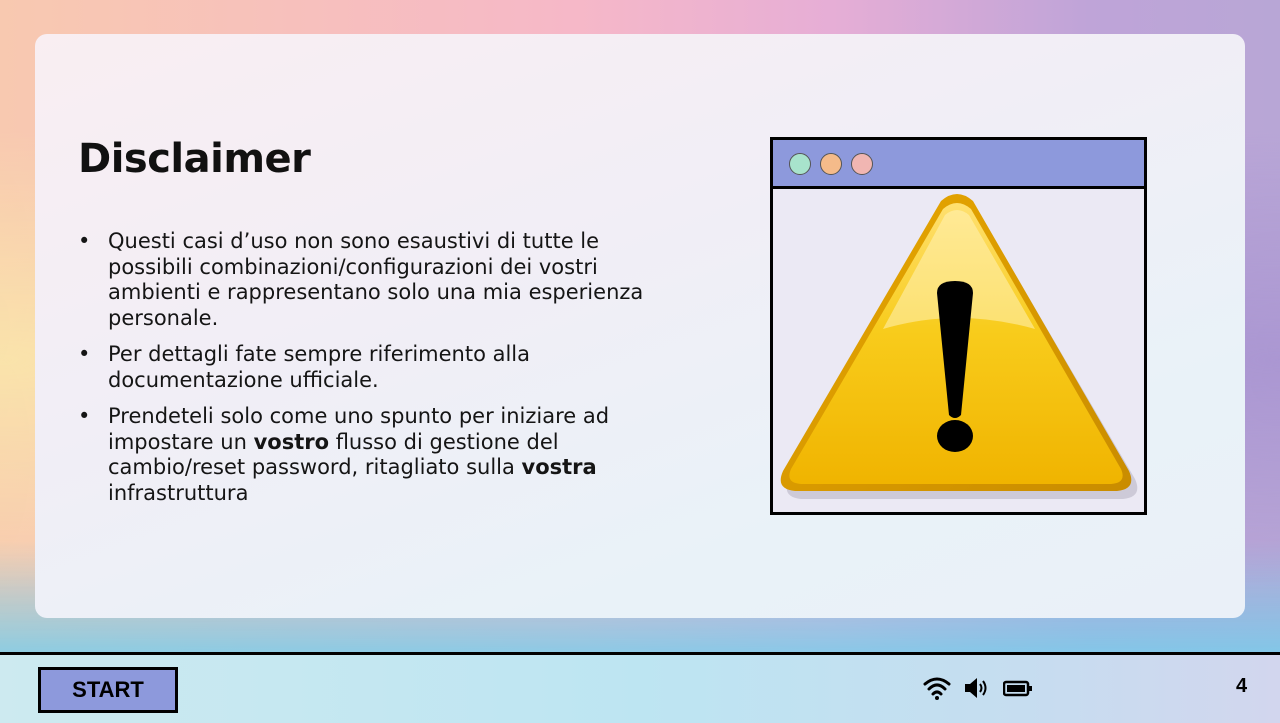 The width and height of the screenshot is (1280, 723). Describe the element at coordinates (958, 164) in the screenshot. I see `window-title-bar` at that location.